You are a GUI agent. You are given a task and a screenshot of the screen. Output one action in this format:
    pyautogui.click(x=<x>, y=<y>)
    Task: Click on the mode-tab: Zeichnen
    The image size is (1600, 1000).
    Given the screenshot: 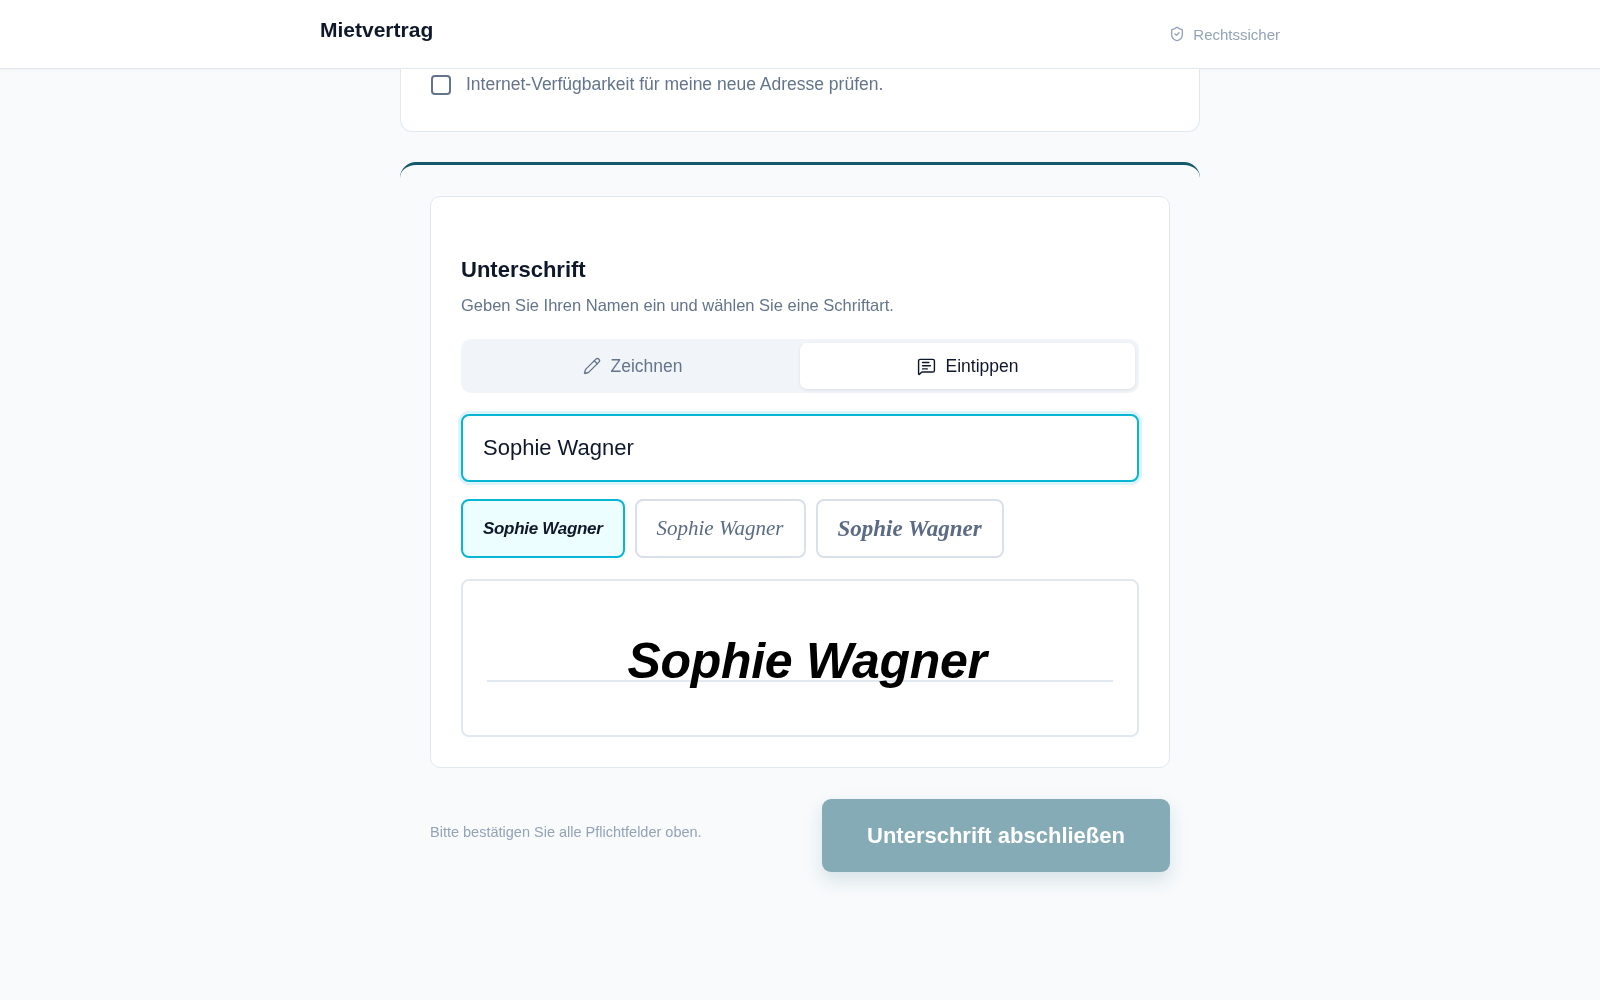 What is the action you would take?
    pyautogui.click(x=632, y=366)
    